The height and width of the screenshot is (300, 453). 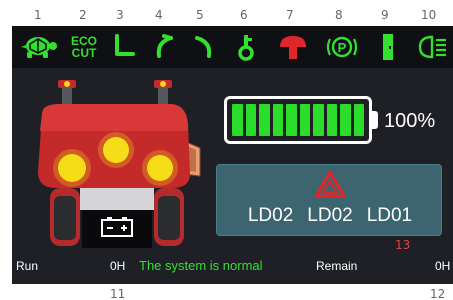 I want to click on callout-5: 5, so click(x=200, y=15).